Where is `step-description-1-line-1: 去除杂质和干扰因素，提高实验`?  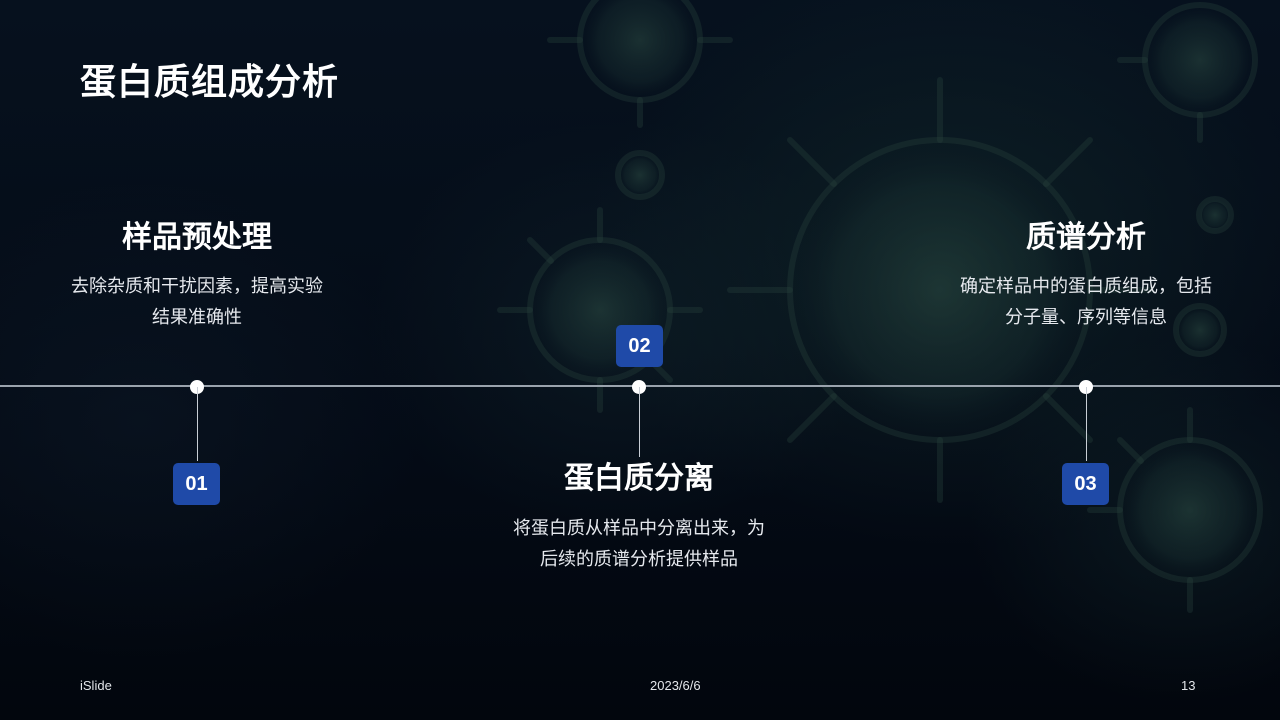
step-description-1-line-1: 去除杂质和干扰因素，提高实验 is located at coordinates (197, 286).